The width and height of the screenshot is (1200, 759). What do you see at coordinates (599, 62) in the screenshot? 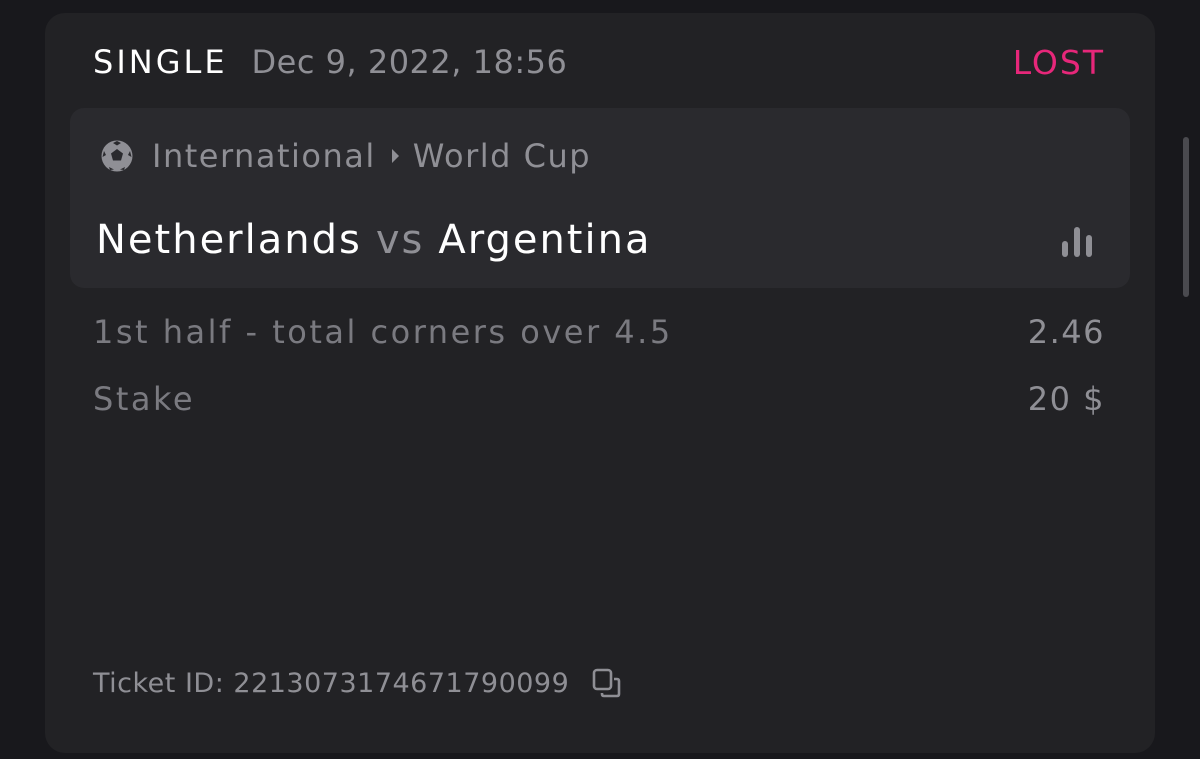
I see `bet-header: SINGLE Dec 9, 2022, 18:56 LOST` at bounding box center [599, 62].